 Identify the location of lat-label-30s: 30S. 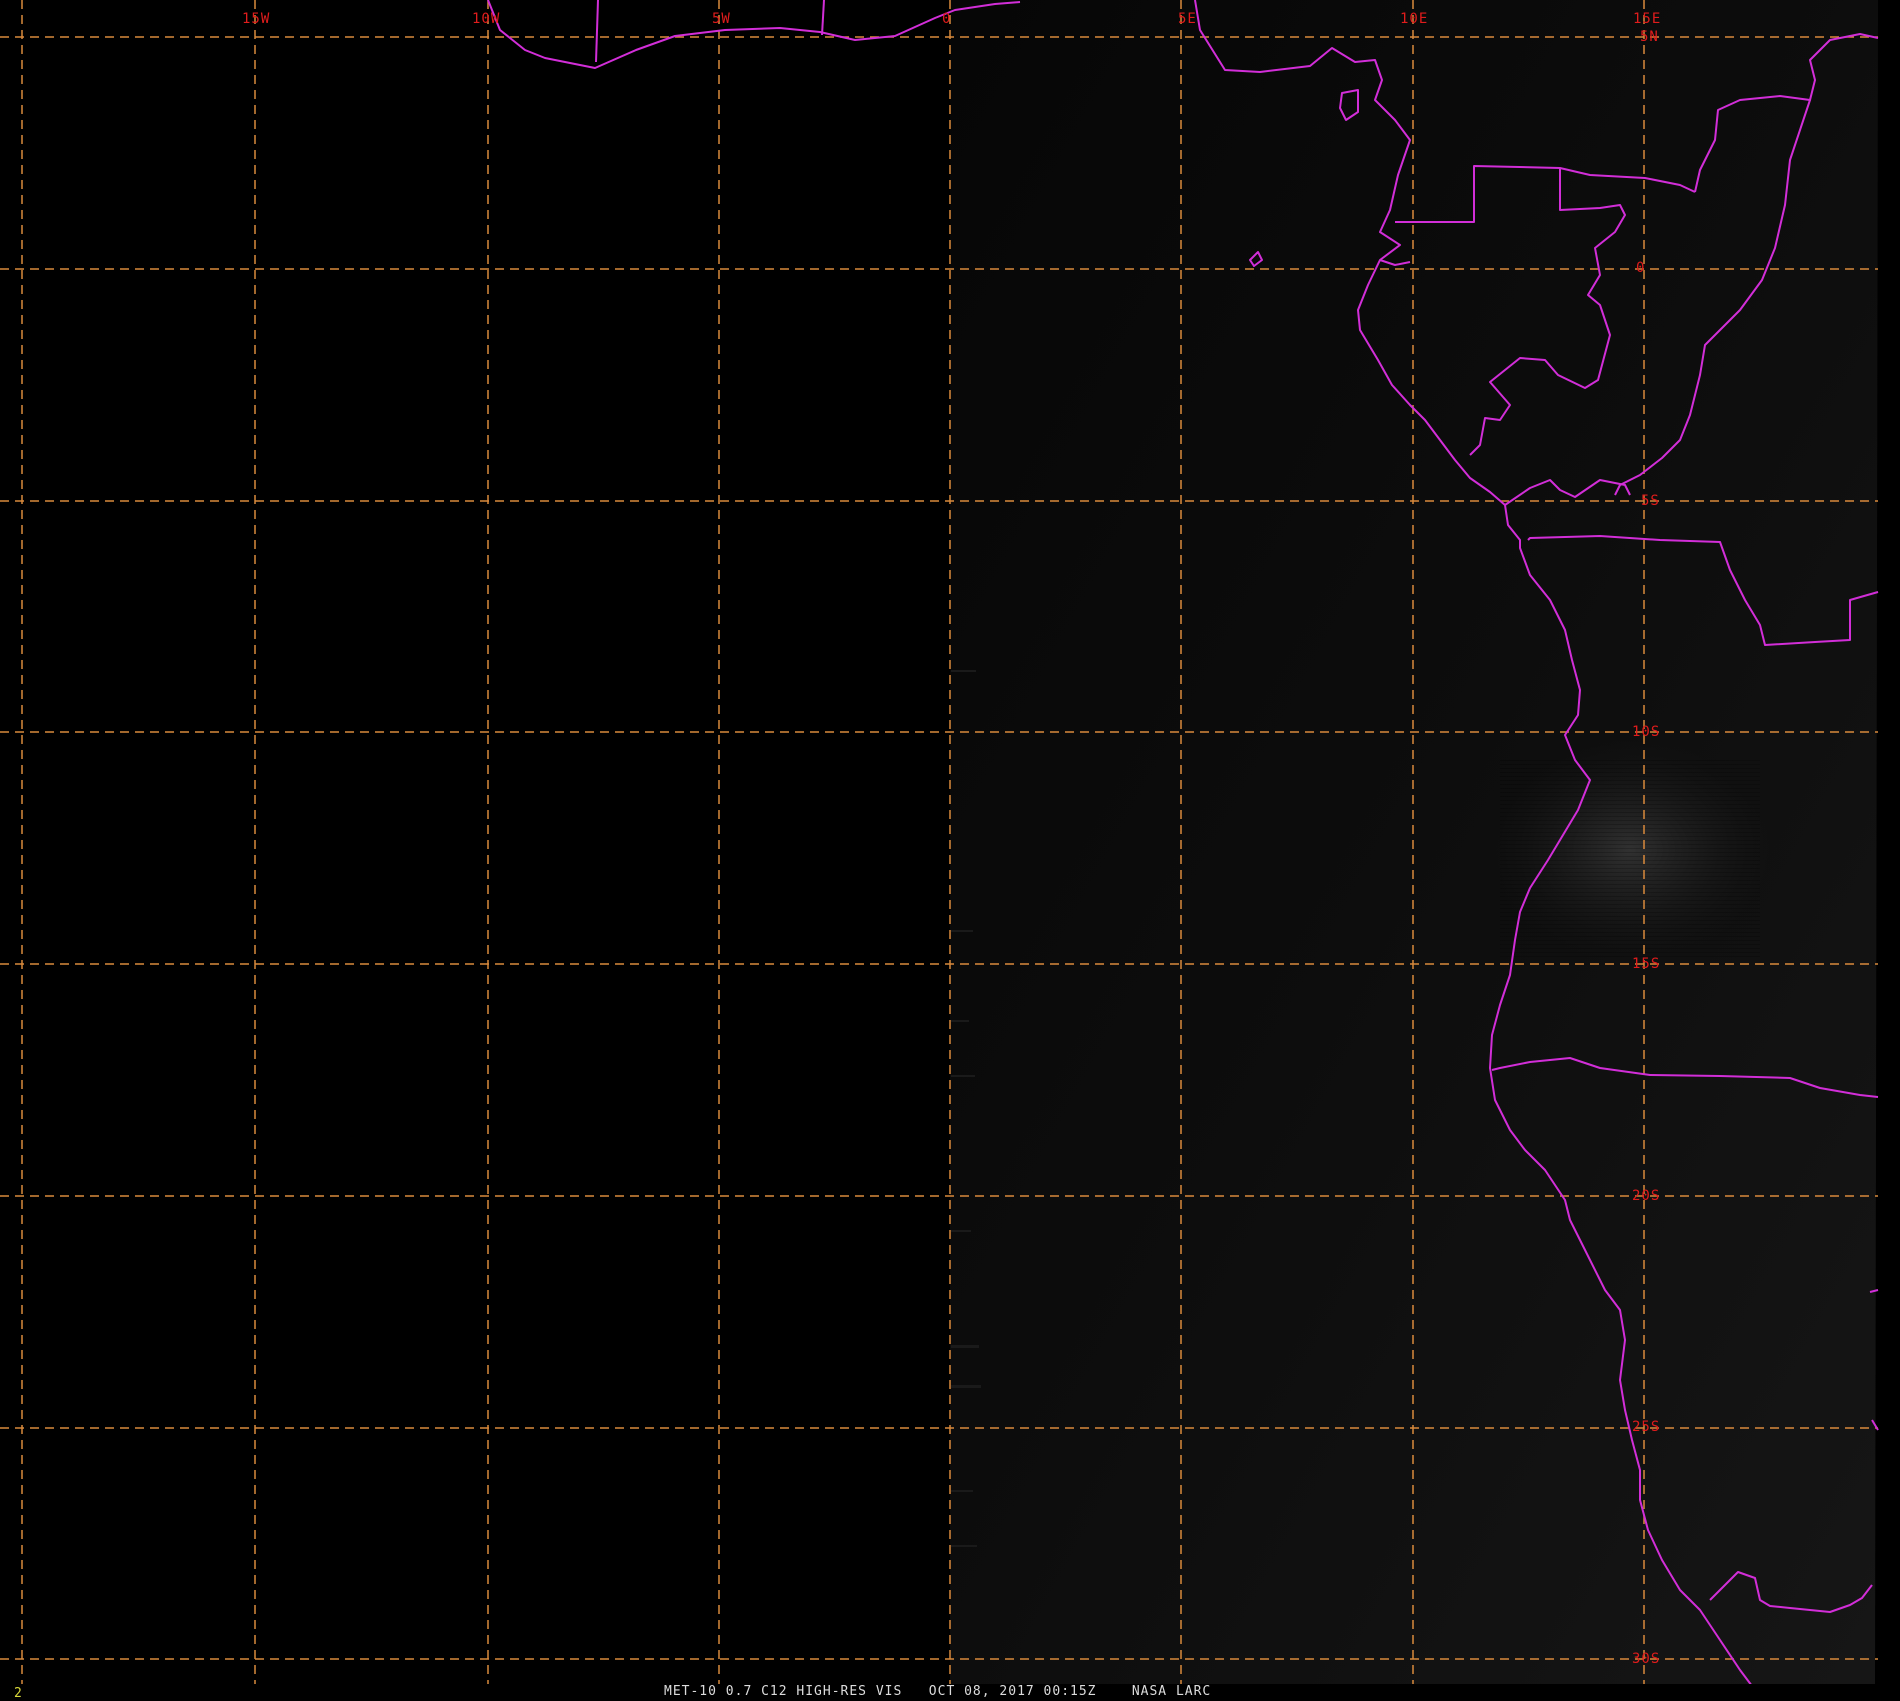
(1646, 1659).